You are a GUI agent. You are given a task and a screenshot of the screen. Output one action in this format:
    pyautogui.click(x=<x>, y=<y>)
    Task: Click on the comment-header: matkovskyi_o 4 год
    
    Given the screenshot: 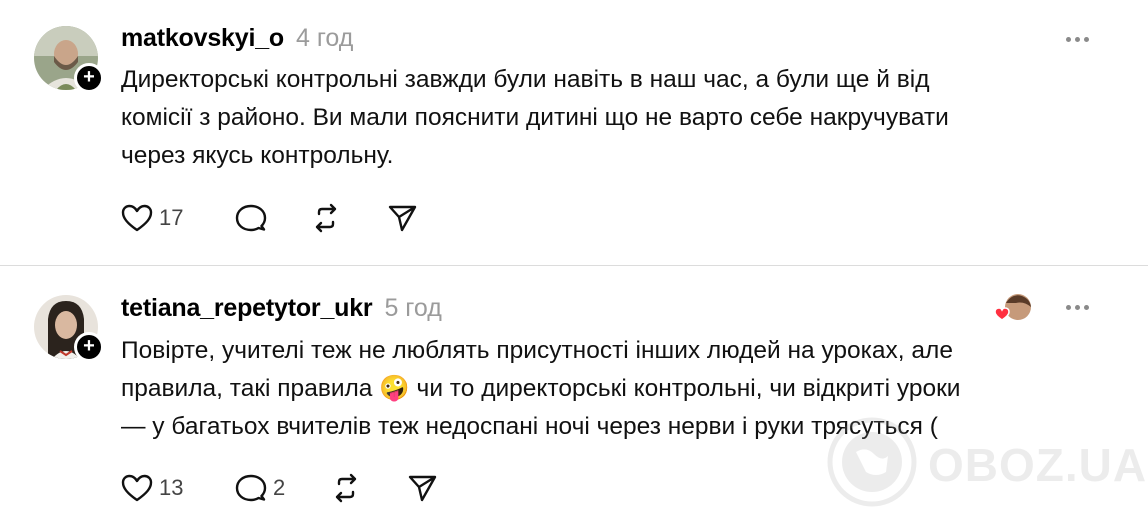 What is the action you would take?
    pyautogui.click(x=237, y=38)
    